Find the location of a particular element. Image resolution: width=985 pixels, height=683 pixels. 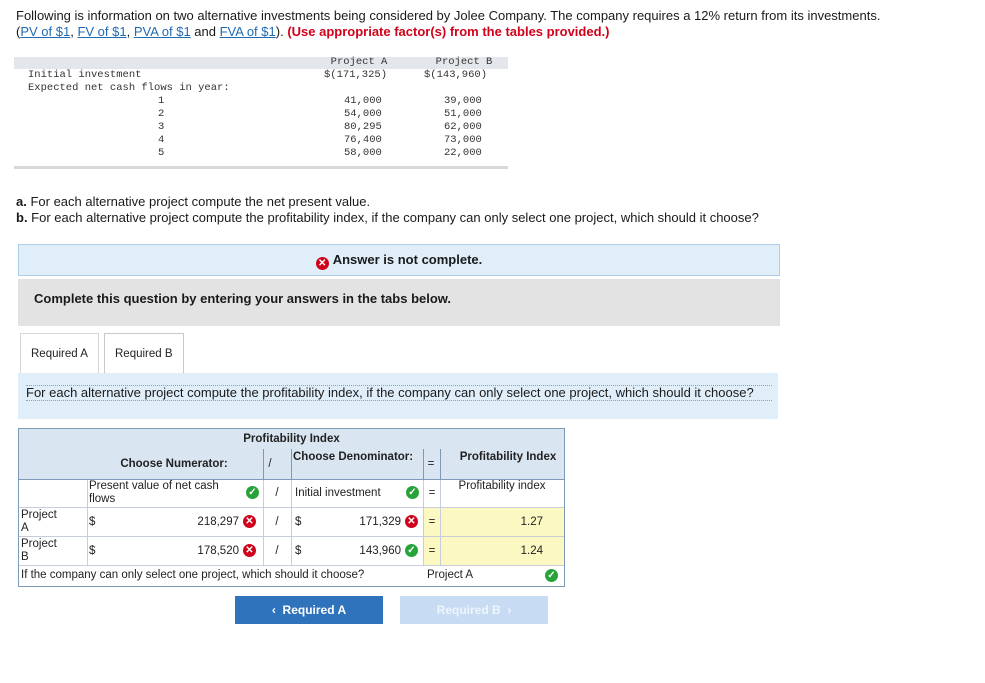

col-project-b: Project B is located at coordinates (464, 62).